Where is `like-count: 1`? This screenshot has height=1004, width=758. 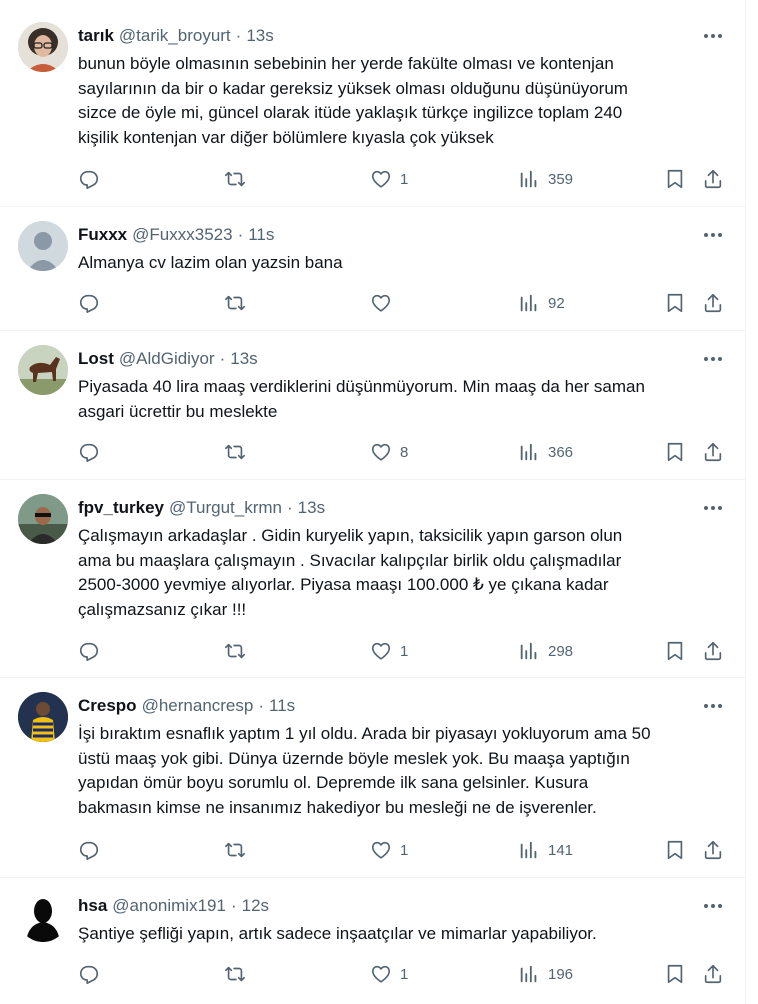
like-count: 1 is located at coordinates (404, 850).